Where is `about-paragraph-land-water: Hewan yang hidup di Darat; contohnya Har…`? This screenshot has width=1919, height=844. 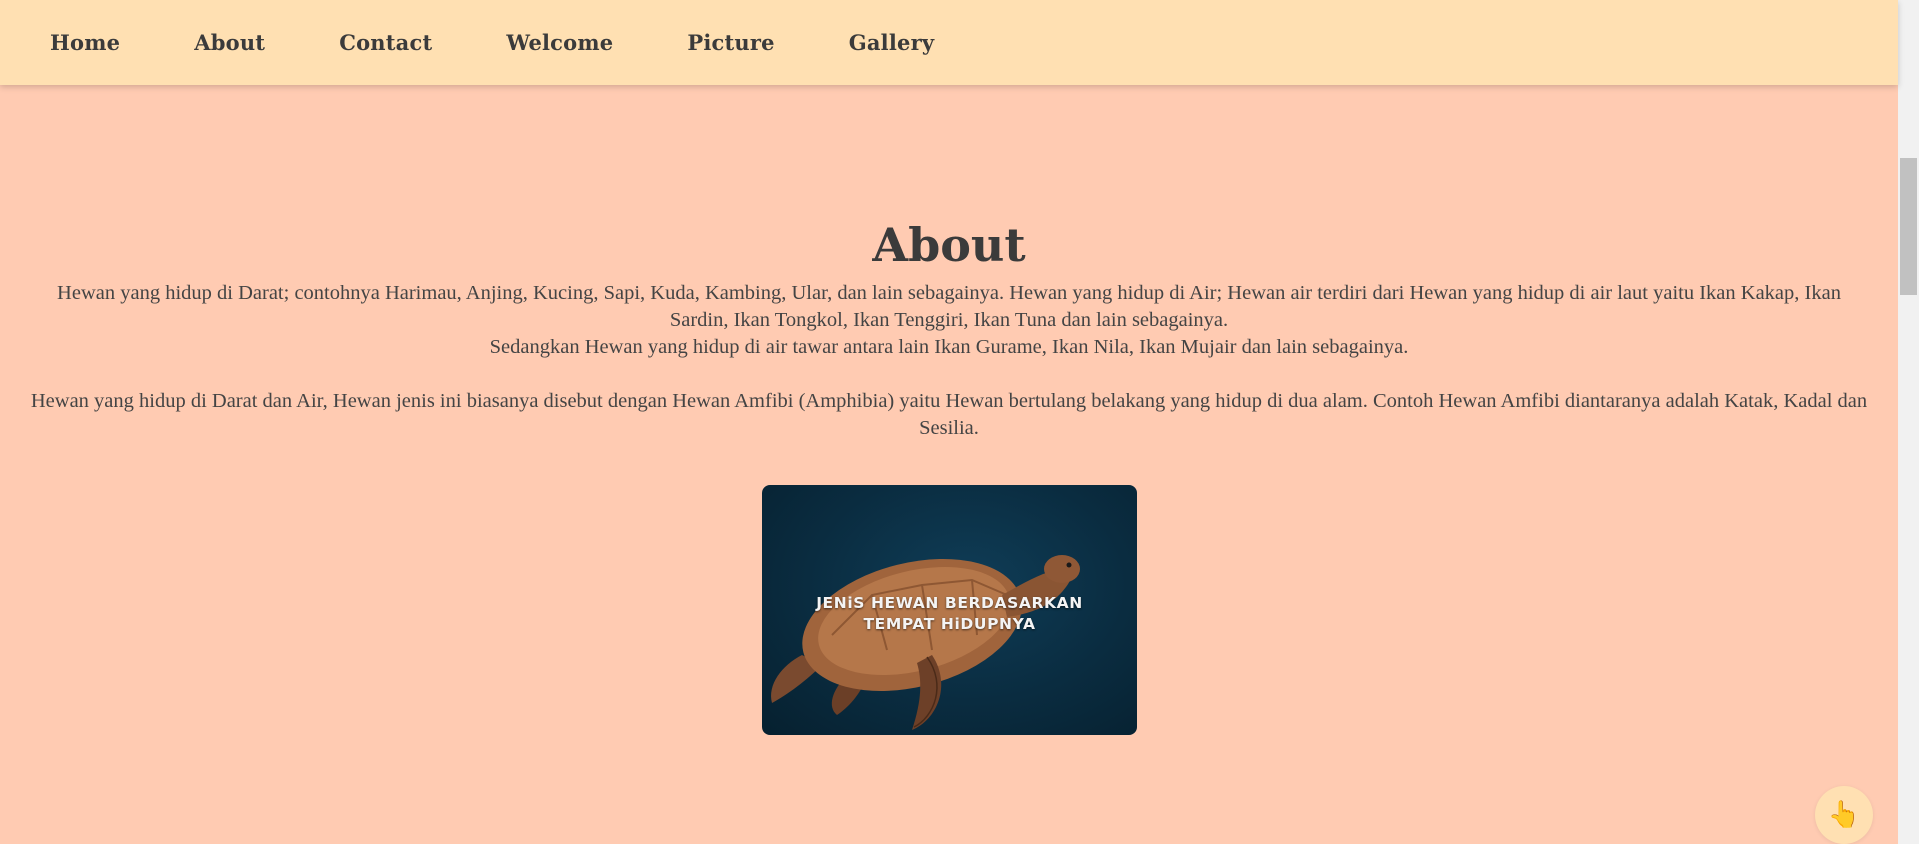 about-paragraph-land-water: Hewan yang hidup di Darat; contohnya Har… is located at coordinates (949, 306).